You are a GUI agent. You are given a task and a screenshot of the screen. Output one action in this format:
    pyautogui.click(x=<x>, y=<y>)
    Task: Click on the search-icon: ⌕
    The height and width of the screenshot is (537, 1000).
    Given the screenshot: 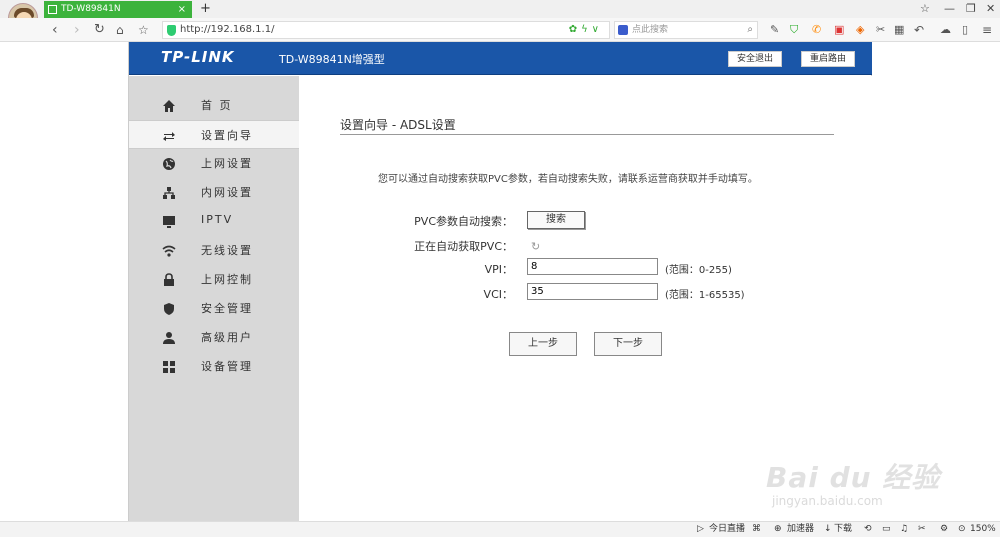 What is the action you would take?
    pyautogui.click(x=750, y=30)
    